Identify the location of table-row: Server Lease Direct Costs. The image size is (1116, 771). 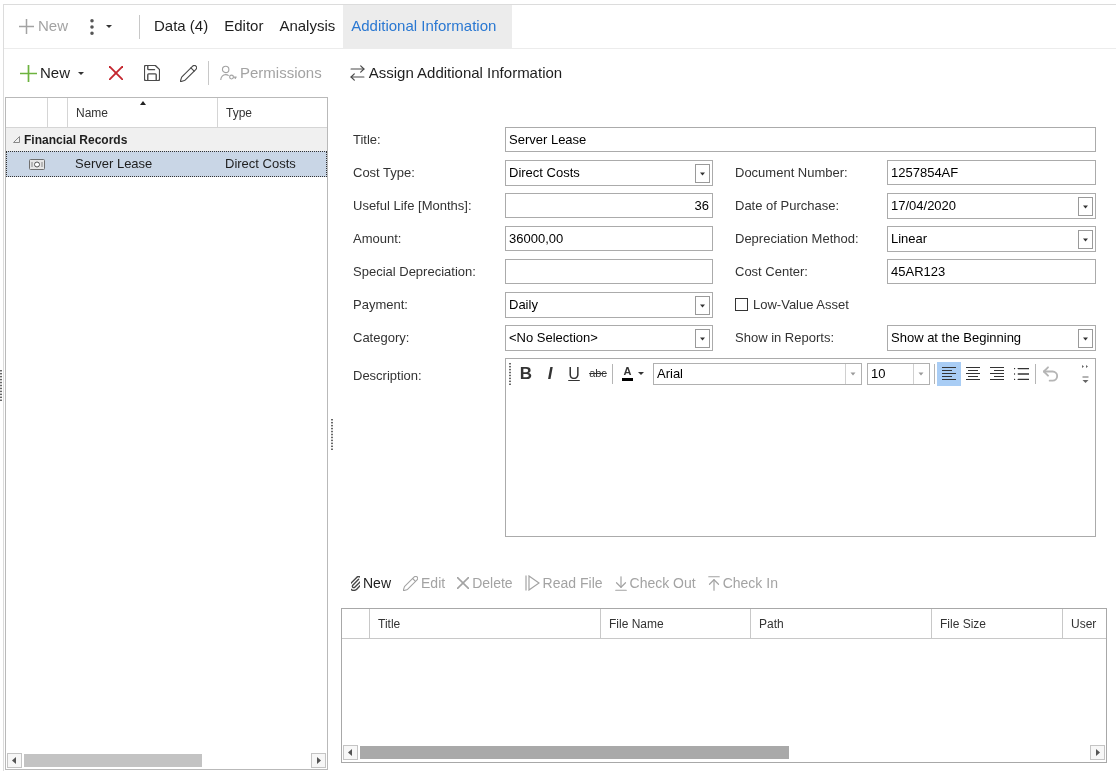
(166, 164).